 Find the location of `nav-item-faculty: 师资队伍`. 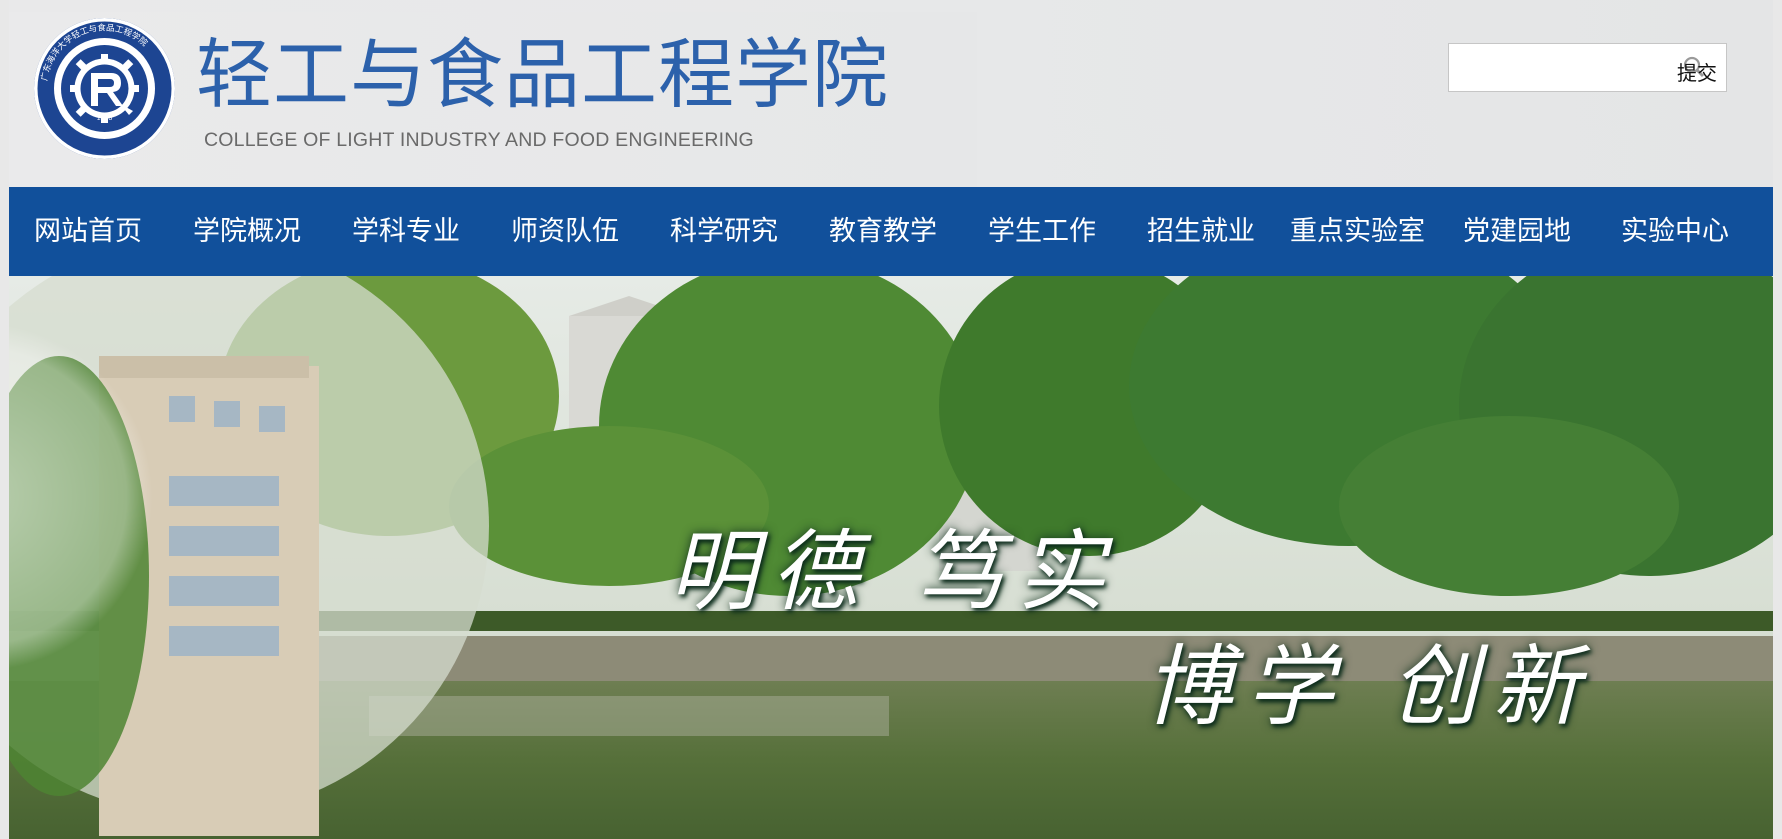

nav-item-faculty: 师资队伍 is located at coordinates (565, 231).